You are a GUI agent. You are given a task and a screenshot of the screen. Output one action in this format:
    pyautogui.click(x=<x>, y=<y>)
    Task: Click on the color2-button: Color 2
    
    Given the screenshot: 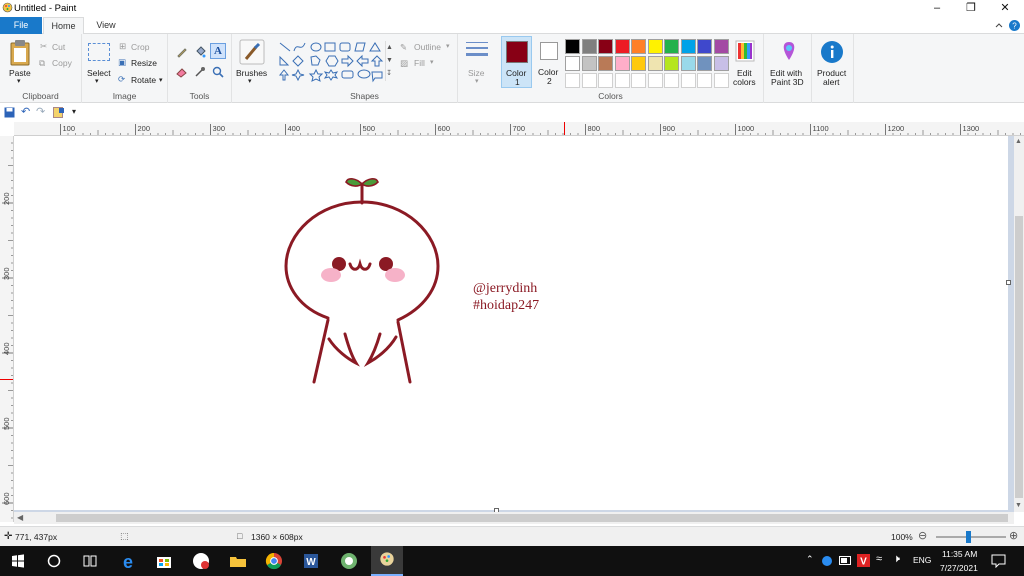 What is the action you would take?
    pyautogui.click(x=549, y=62)
    